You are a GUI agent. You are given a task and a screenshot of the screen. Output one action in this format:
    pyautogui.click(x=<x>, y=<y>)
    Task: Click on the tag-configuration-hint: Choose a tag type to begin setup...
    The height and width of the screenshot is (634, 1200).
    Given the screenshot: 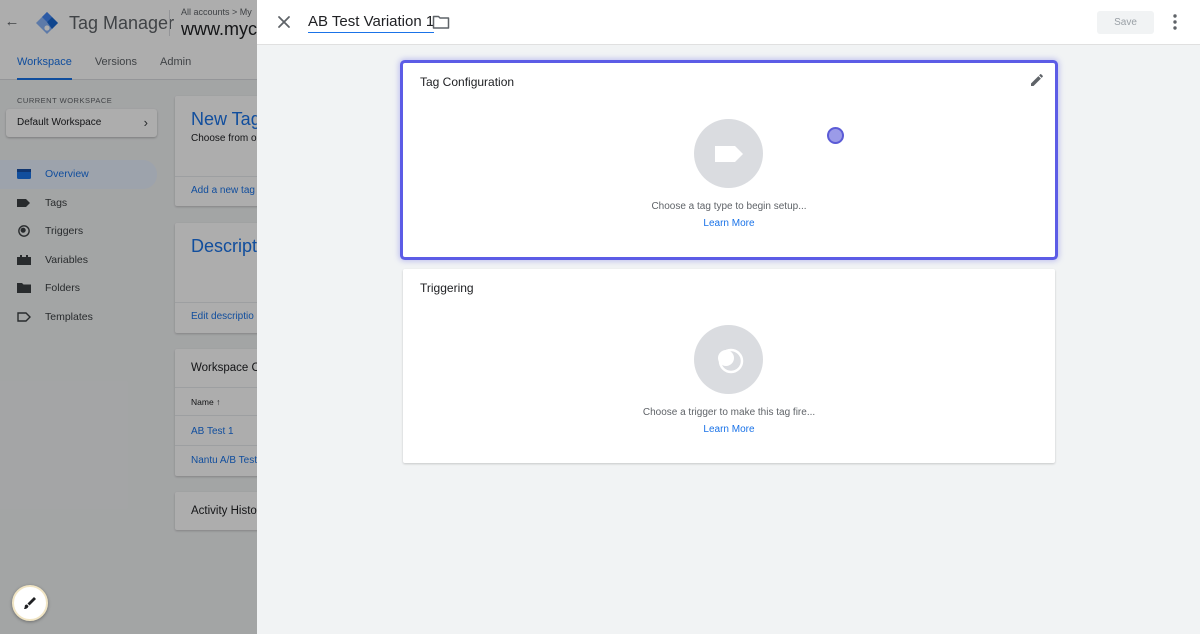 What is the action you would take?
    pyautogui.click(x=729, y=206)
    